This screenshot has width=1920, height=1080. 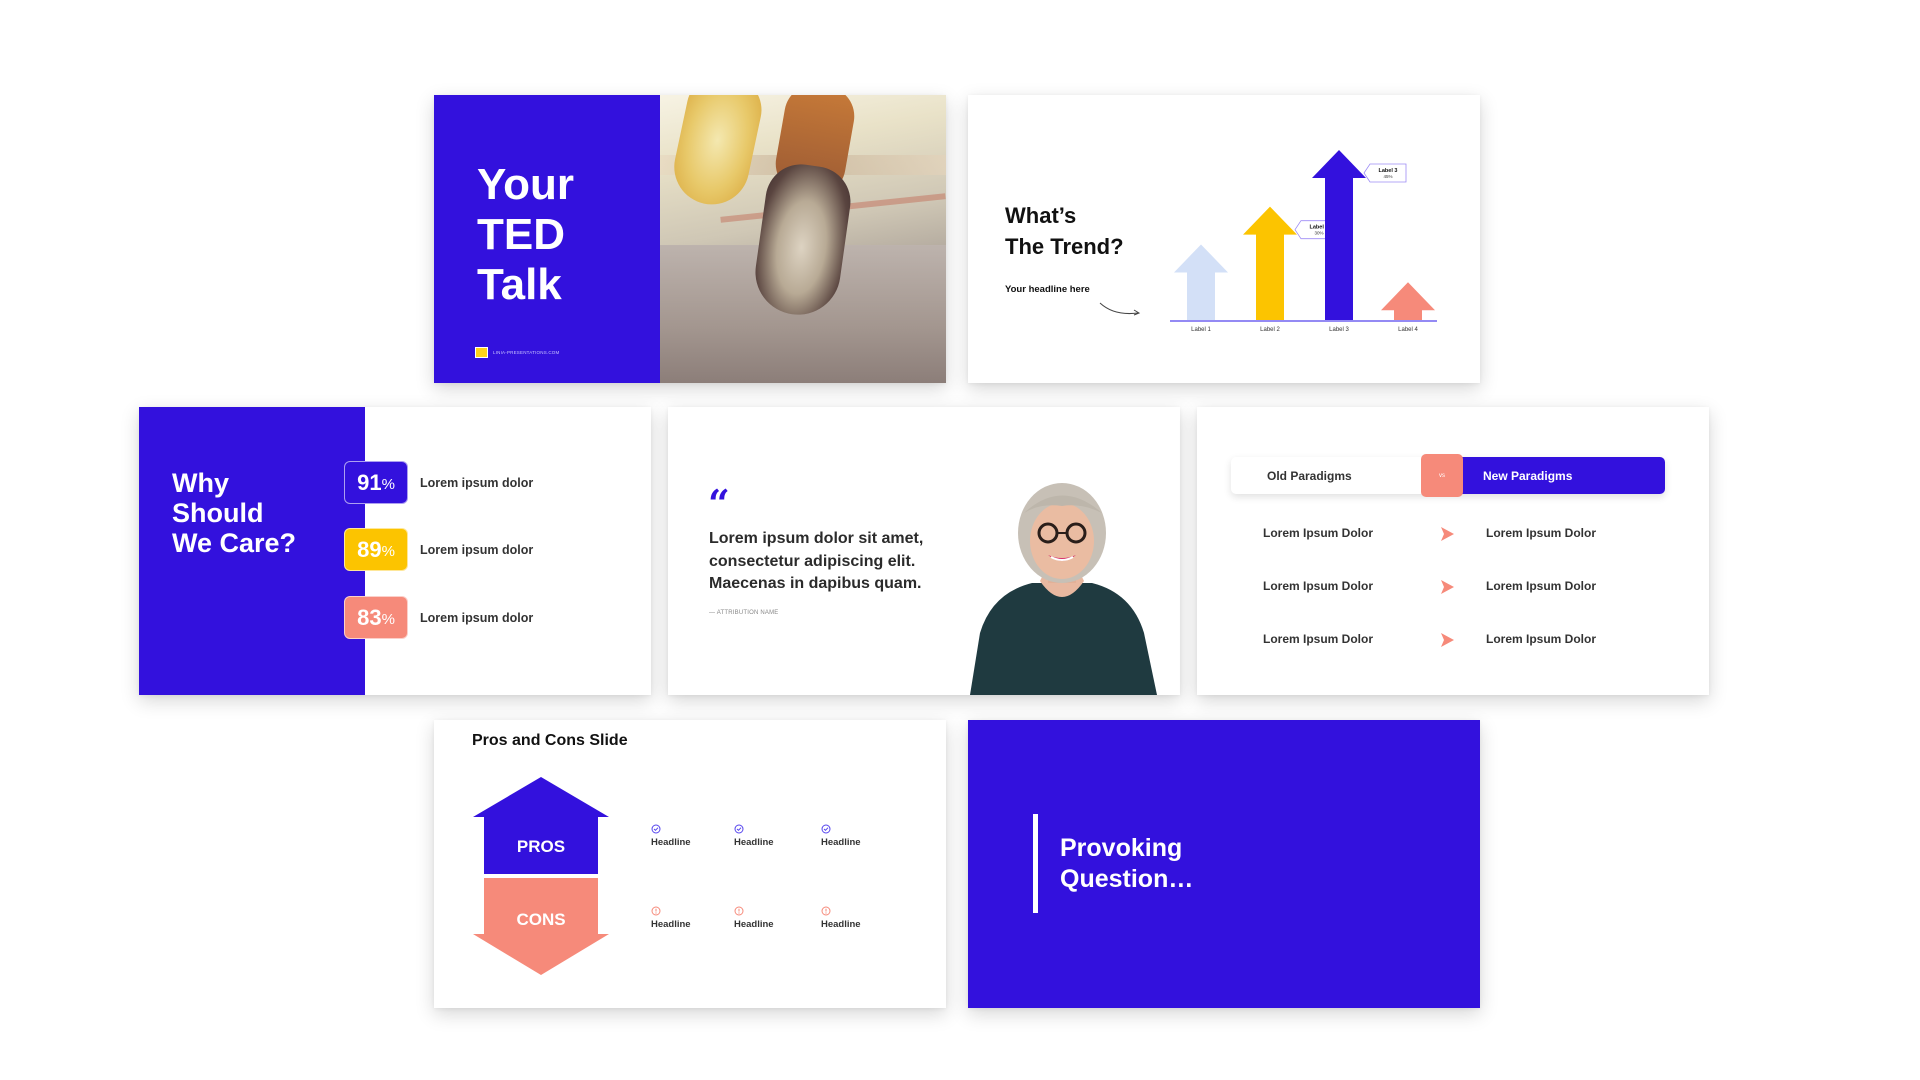 What do you see at coordinates (550, 740) in the screenshot?
I see `pros-cons-title: Pros and Cons Slide` at bounding box center [550, 740].